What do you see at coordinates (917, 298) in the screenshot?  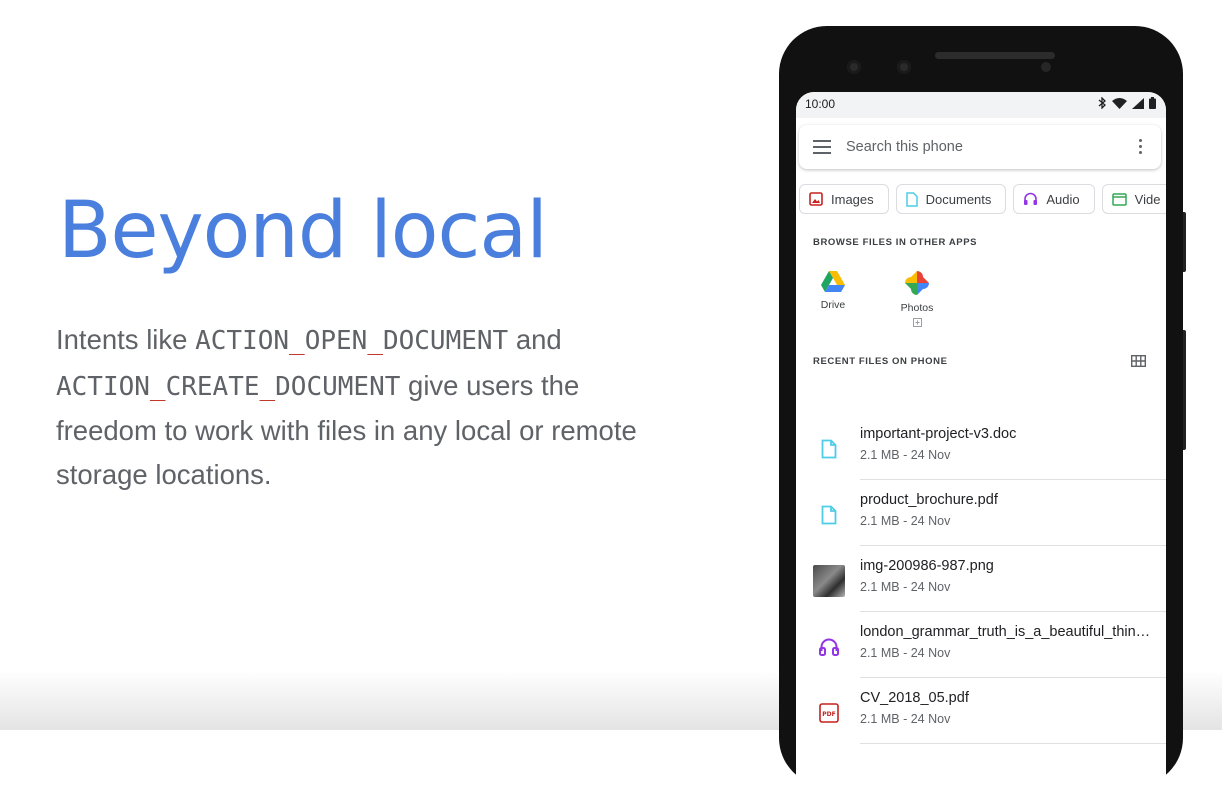 I see `app-photos: Photos` at bounding box center [917, 298].